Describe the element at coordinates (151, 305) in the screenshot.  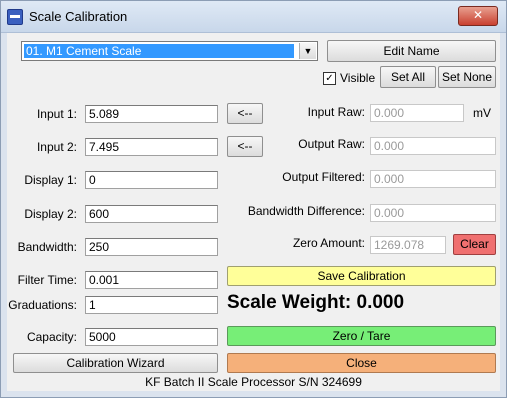
I see `graduations-field: 1` at that location.